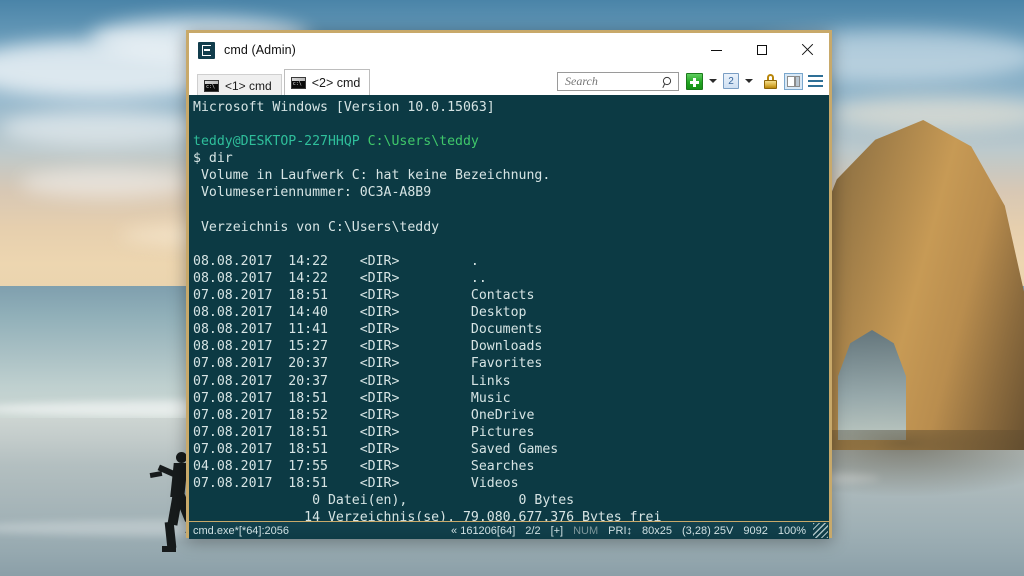  I want to click on console-dir-entry: 04.08.2017 17:55 <DIR> Searches, so click(364, 466).